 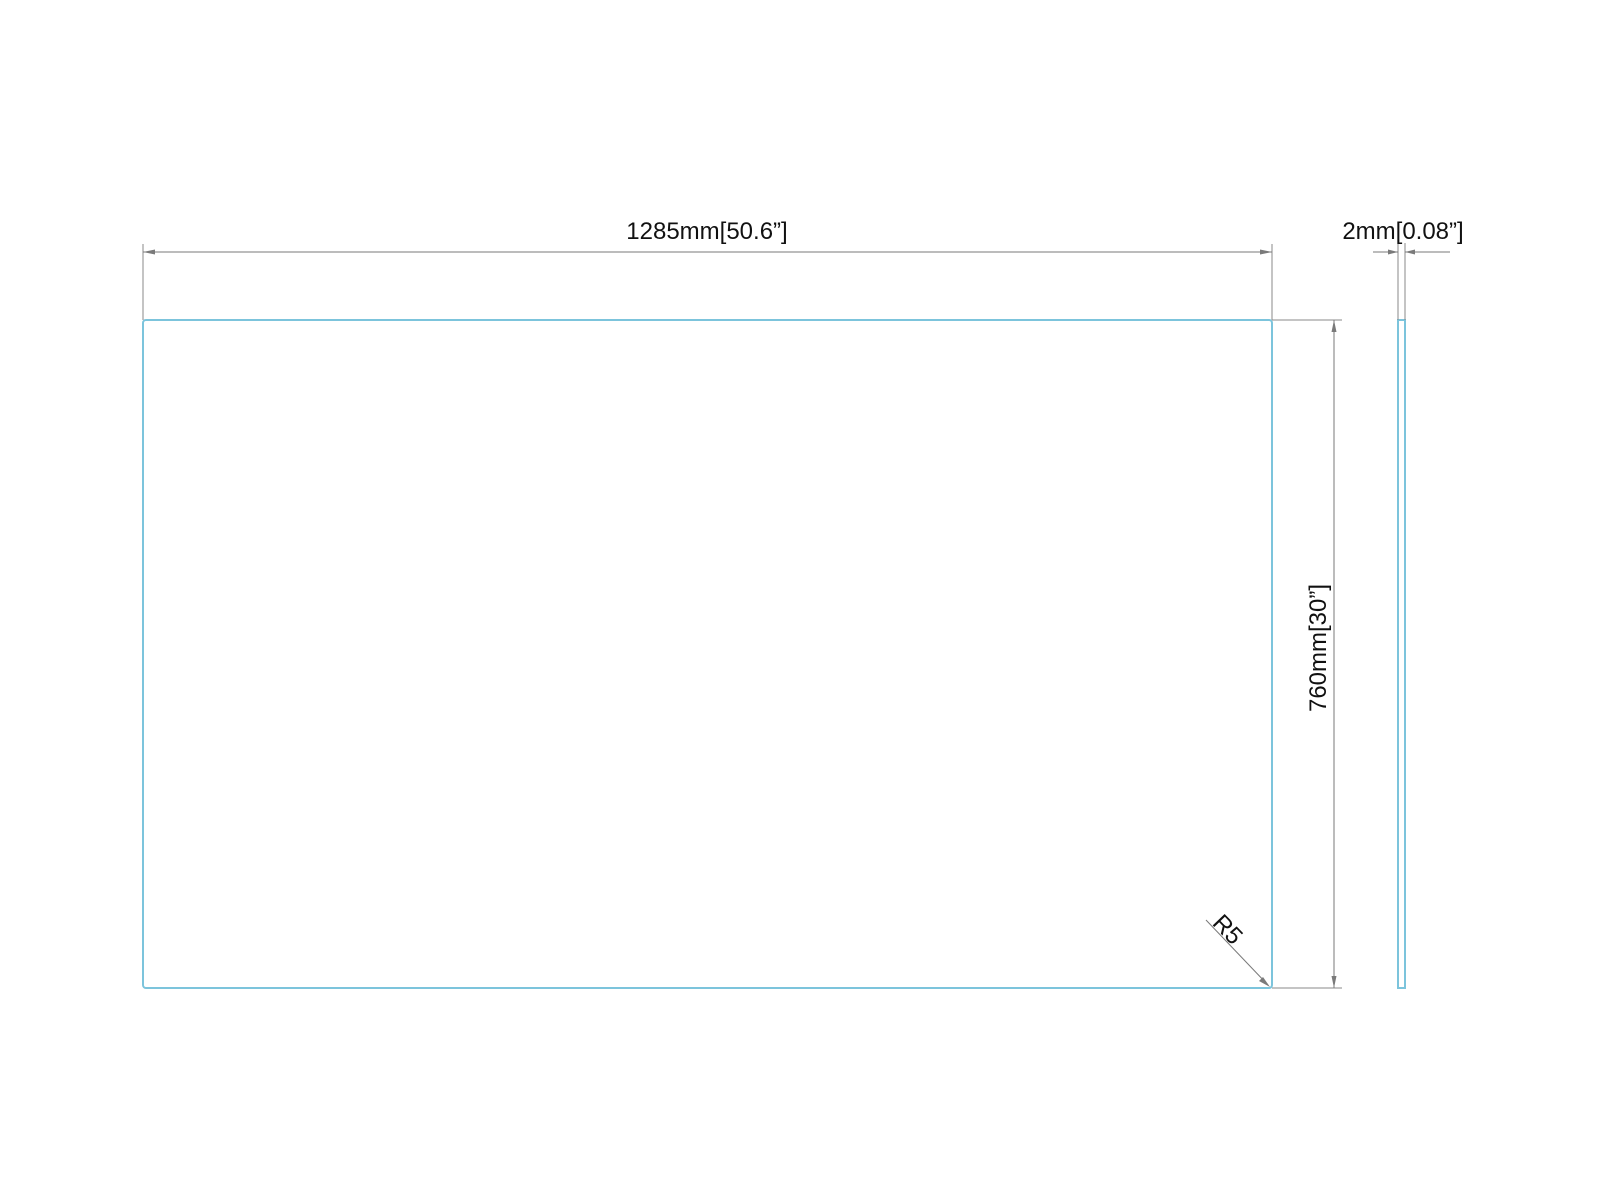 I want to click on corner-radius-callout: R5, so click(x=1237, y=948).